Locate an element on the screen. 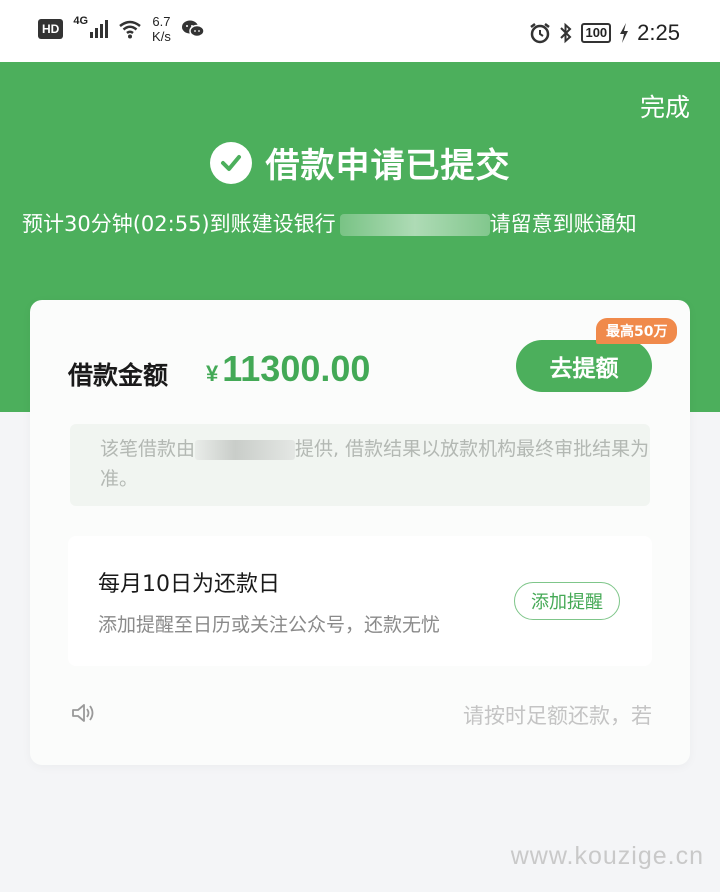 The image size is (720, 892). page-title-row: 借款申请已提交 is located at coordinates (360, 162).